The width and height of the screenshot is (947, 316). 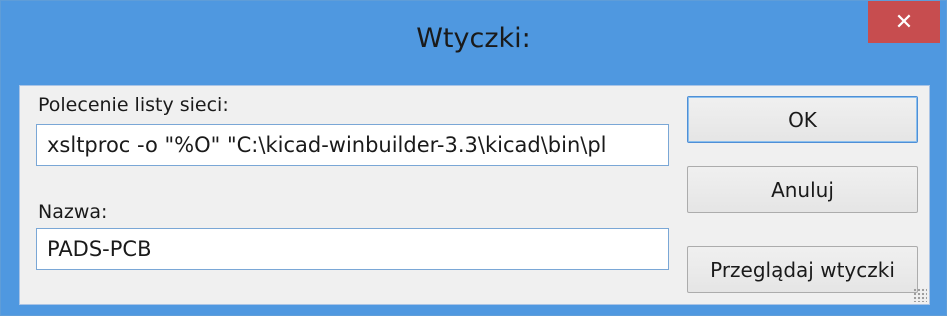 What do you see at coordinates (802, 269) in the screenshot?
I see `browse-plugins-button: Przeglądaj wtyczki` at bounding box center [802, 269].